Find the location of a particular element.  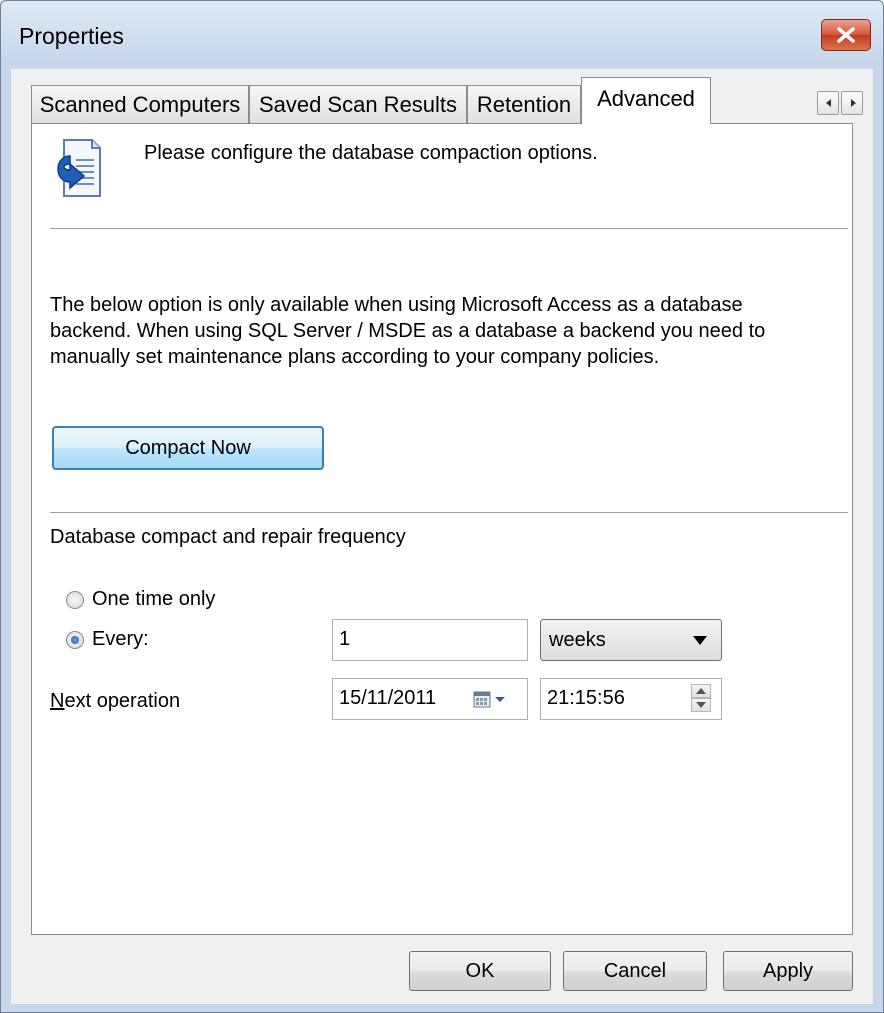

tab-scroll-right-button is located at coordinates (852, 103).